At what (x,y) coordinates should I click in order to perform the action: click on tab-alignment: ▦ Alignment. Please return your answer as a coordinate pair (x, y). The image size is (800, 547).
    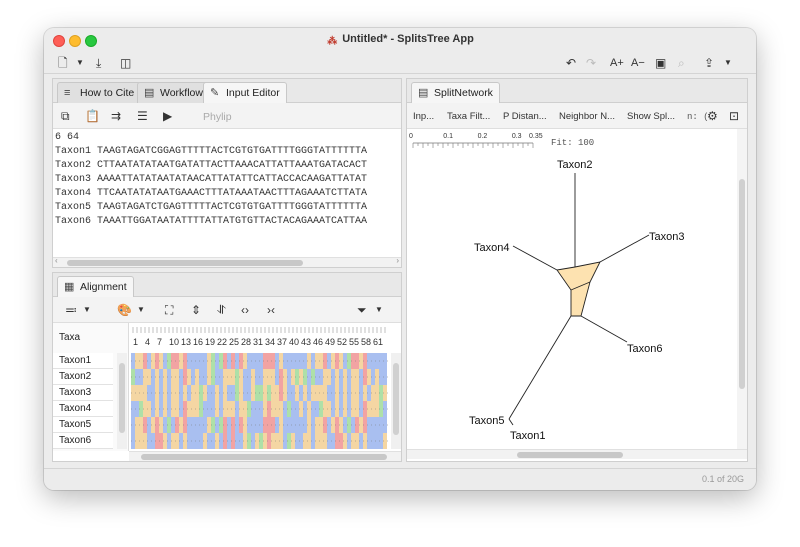
    Looking at the image, I should click on (95, 286).